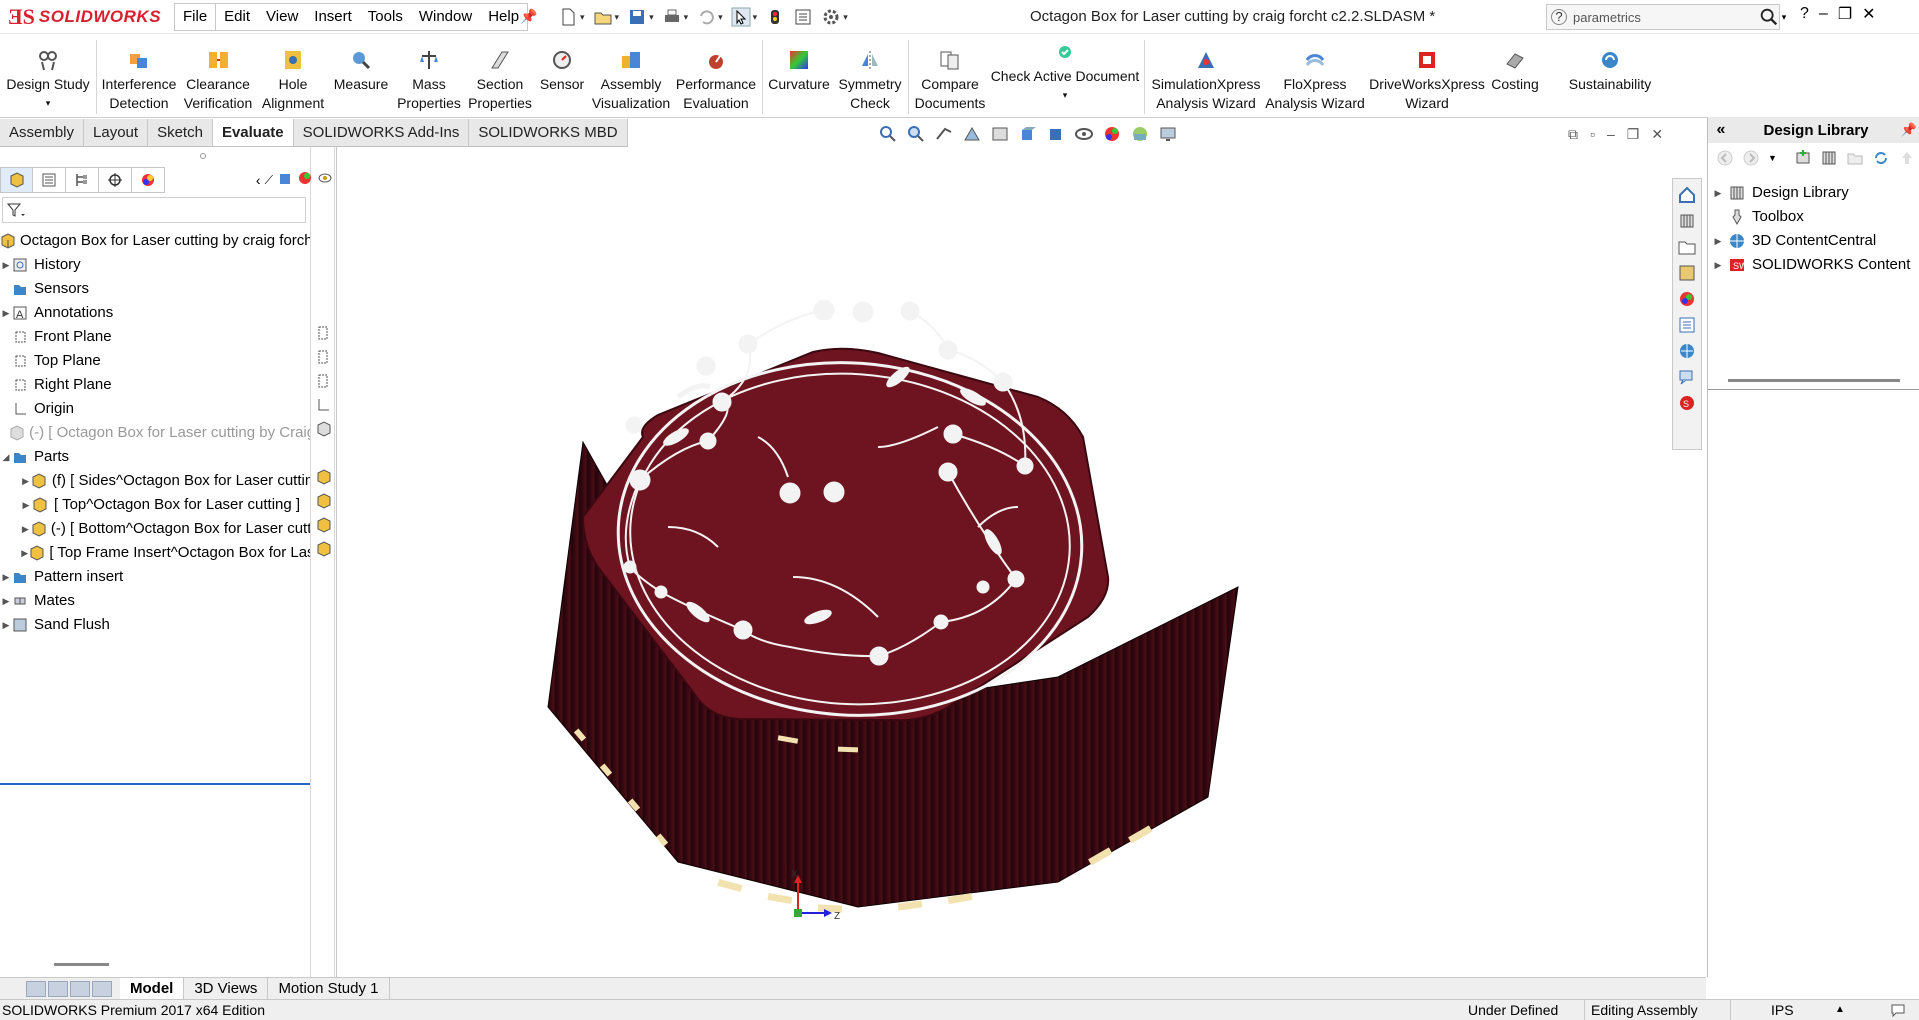 Image resolution: width=1919 pixels, height=1020 pixels. Describe the element at coordinates (1855, 158) in the screenshot. I see `create-new-folder-icon` at that location.